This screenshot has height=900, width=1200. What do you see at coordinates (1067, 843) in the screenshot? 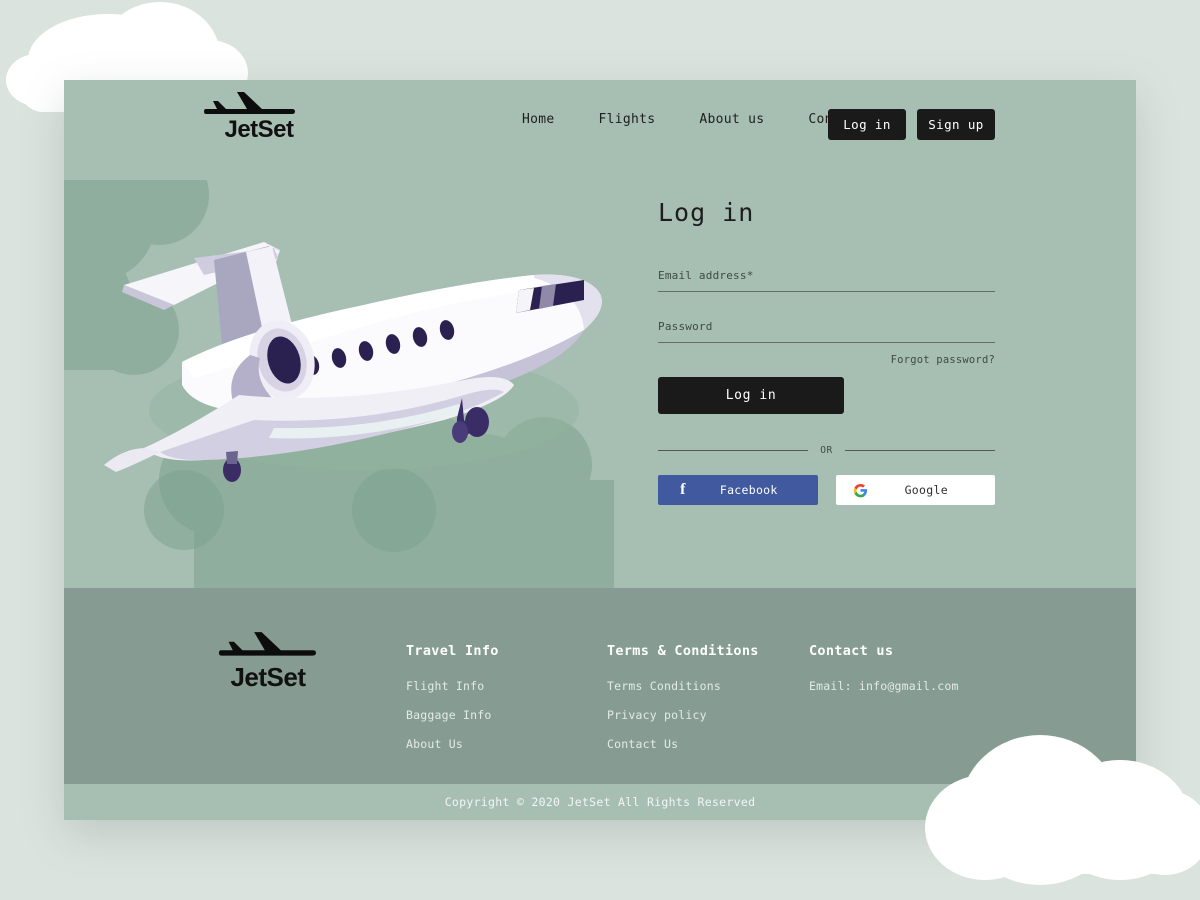
I see `cloud-shape` at bounding box center [1067, 843].